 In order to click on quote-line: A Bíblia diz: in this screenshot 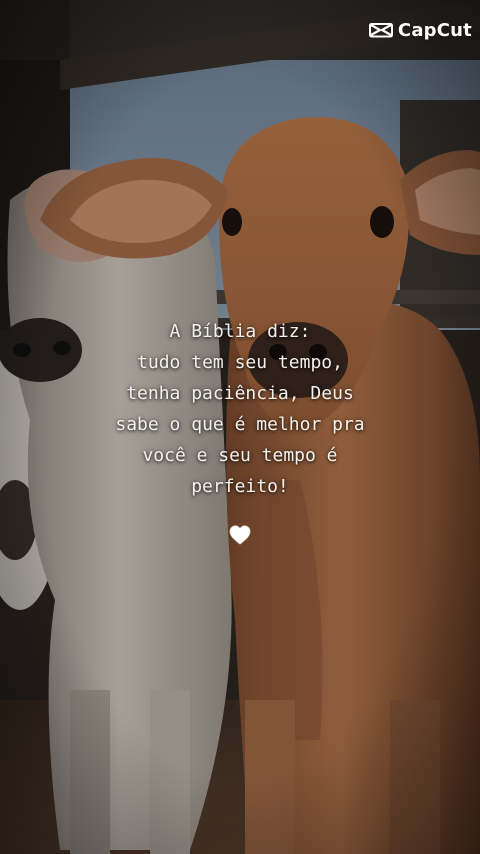, I will do `click(240, 331)`.